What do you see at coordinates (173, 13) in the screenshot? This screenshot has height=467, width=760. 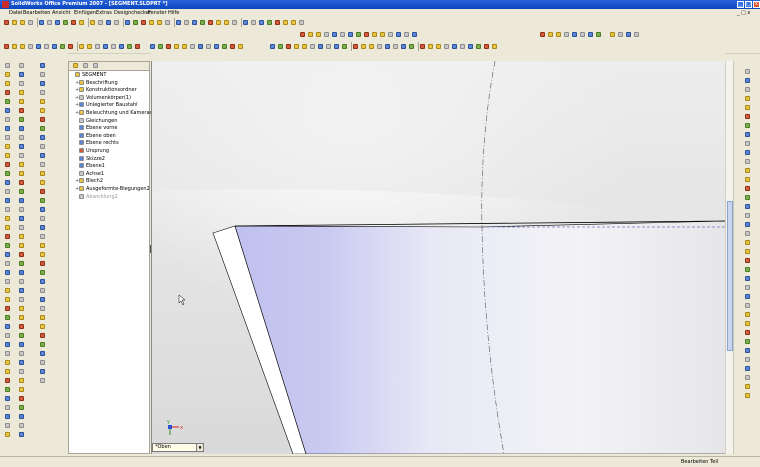 I see `menu-hilfe: Hilfe` at bounding box center [173, 13].